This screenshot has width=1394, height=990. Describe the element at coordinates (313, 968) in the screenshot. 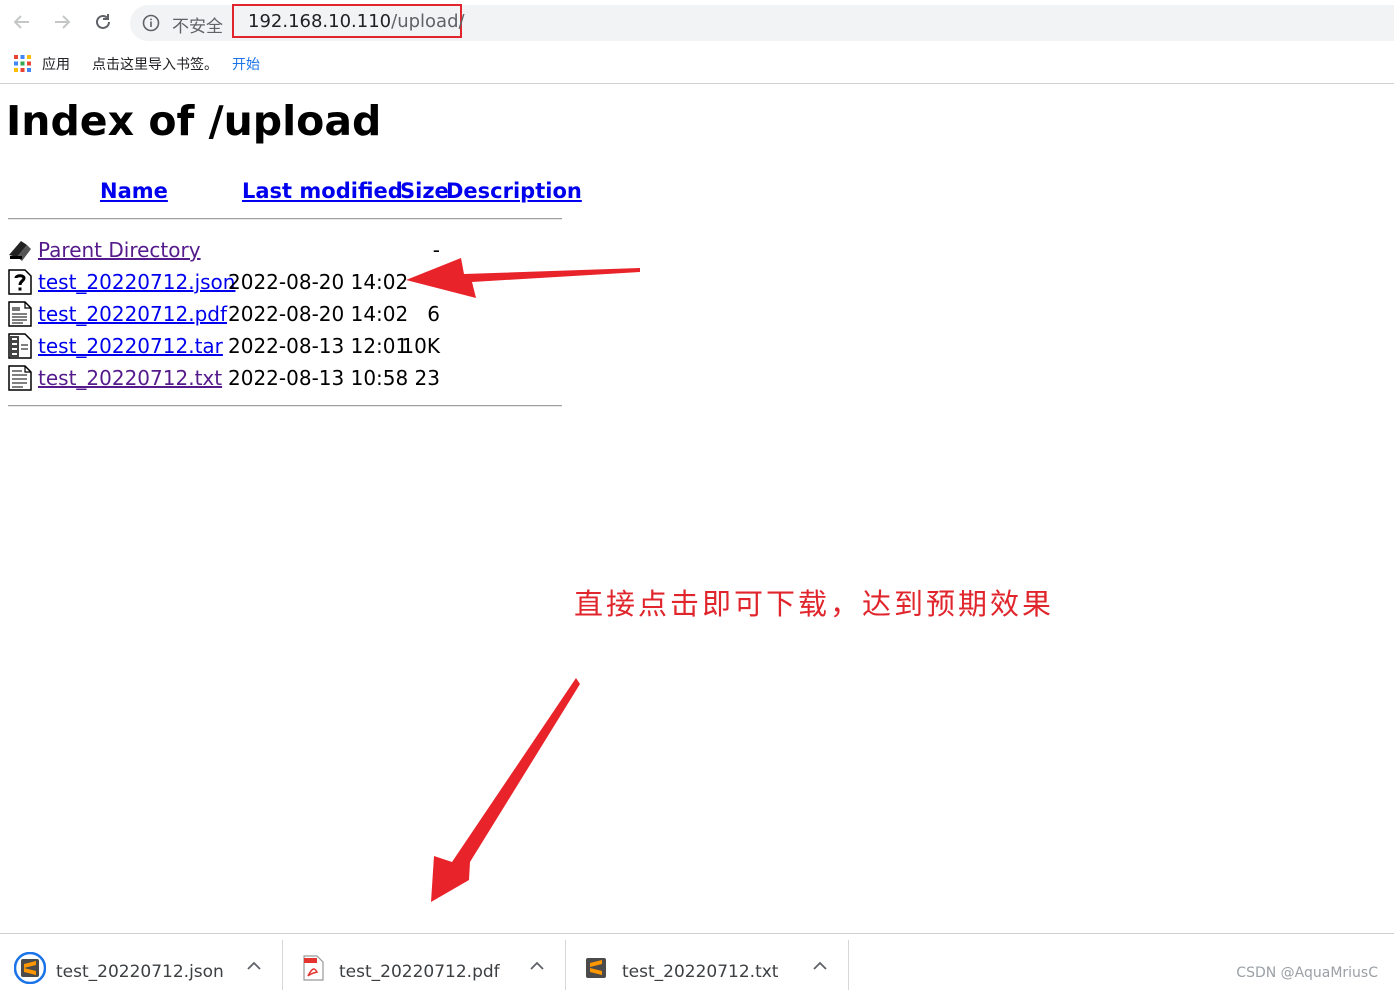

I see `pdf-file-icon` at that location.